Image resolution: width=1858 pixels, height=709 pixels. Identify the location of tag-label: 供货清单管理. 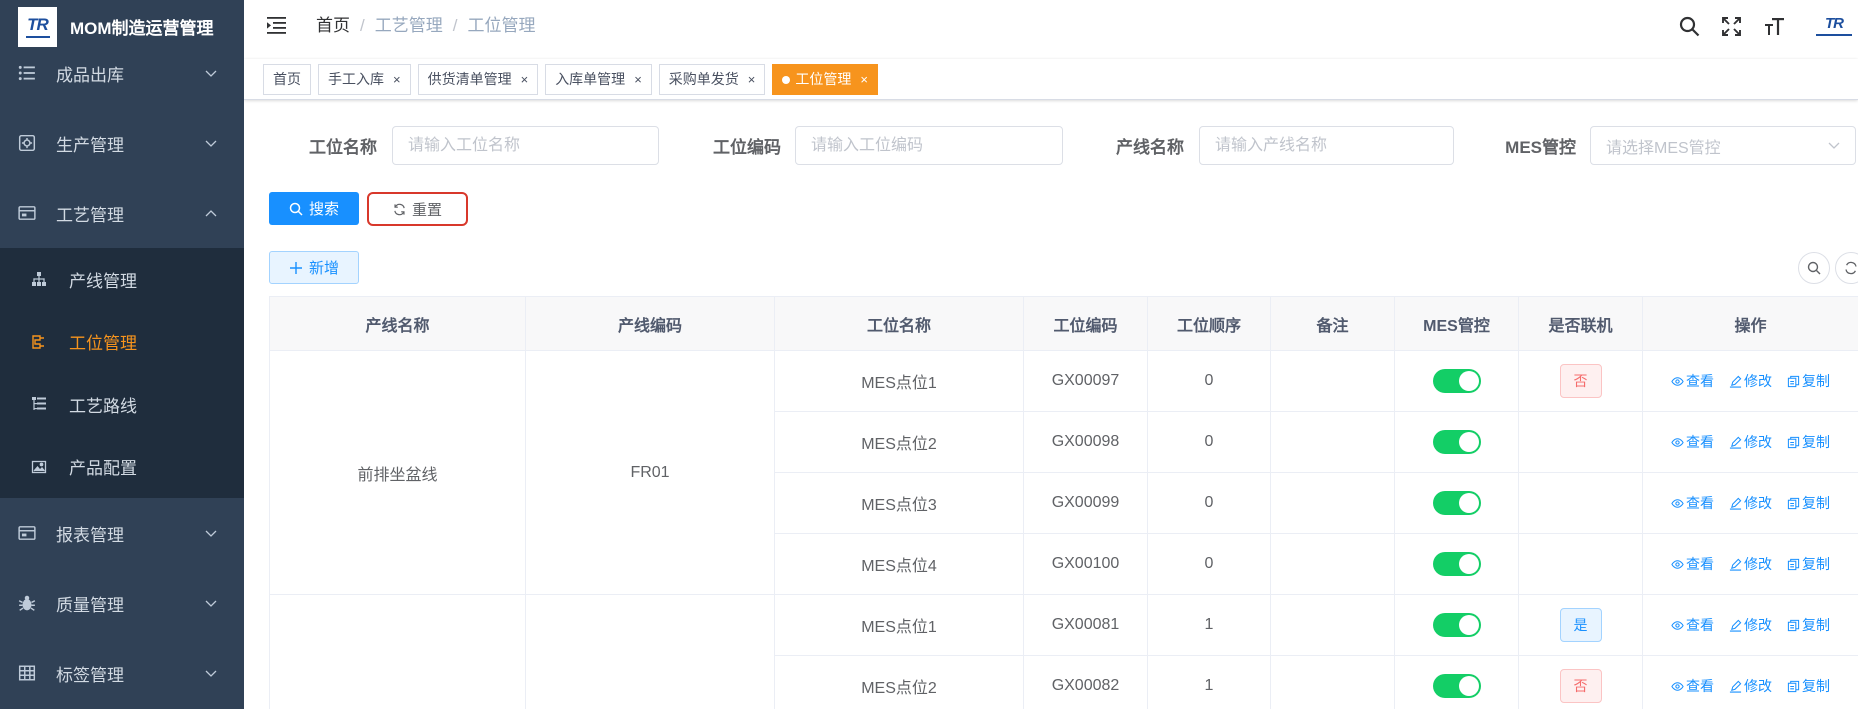
(469, 79).